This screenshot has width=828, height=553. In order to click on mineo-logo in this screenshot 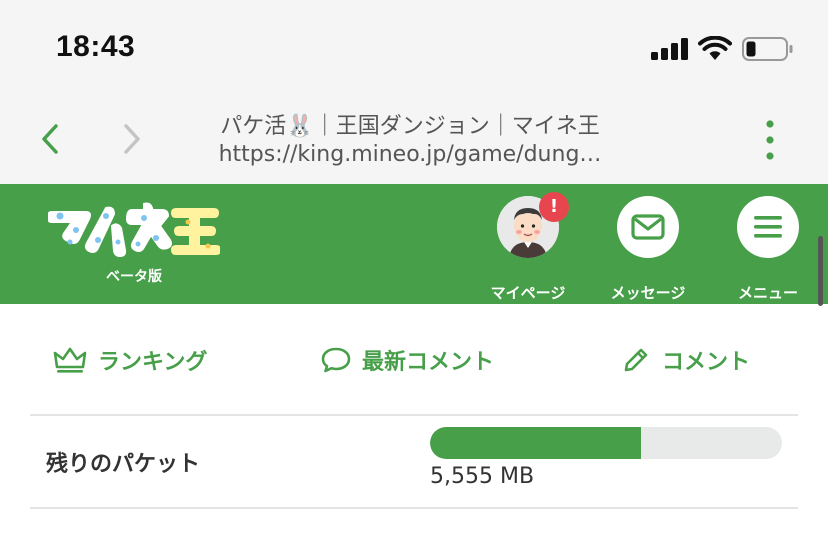, I will do `click(134, 230)`.